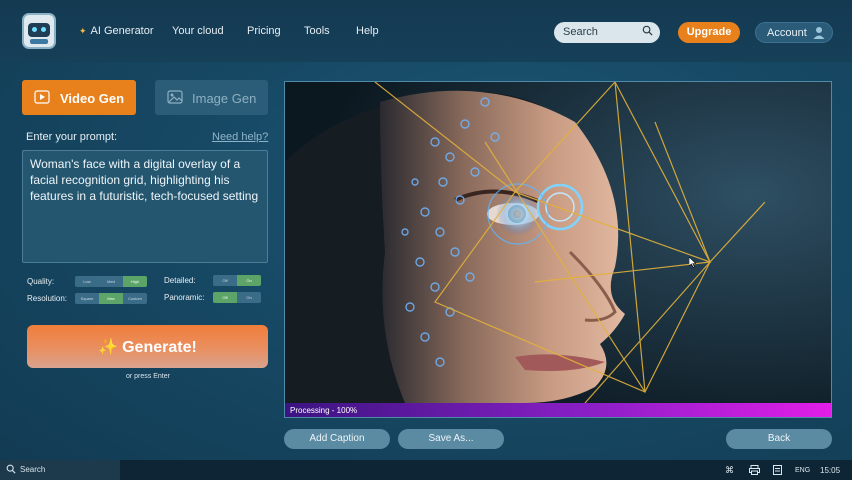 This screenshot has height=480, width=852. Describe the element at coordinates (175, 97) in the screenshot. I see `image-icon` at that location.